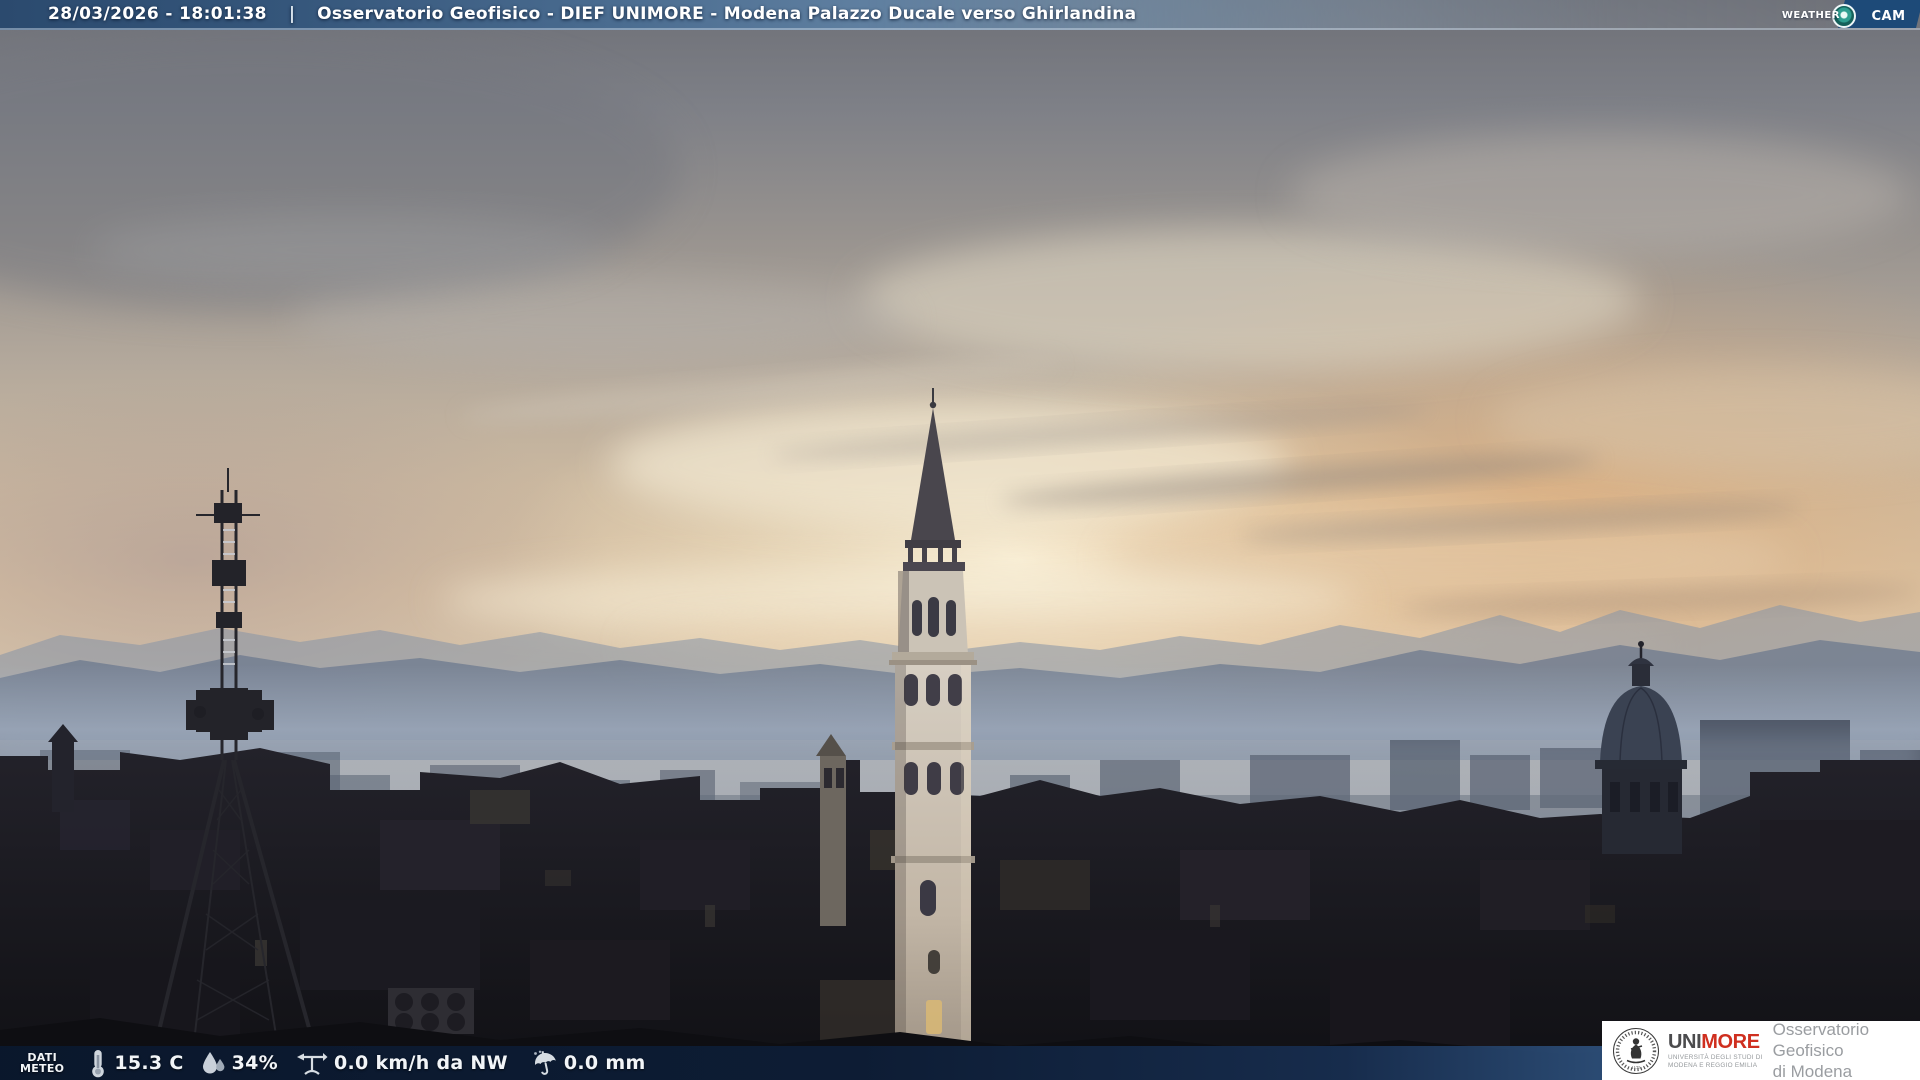 Image resolution: width=1920 pixels, height=1080 pixels. I want to click on wind-vane-icon, so click(312, 1063).